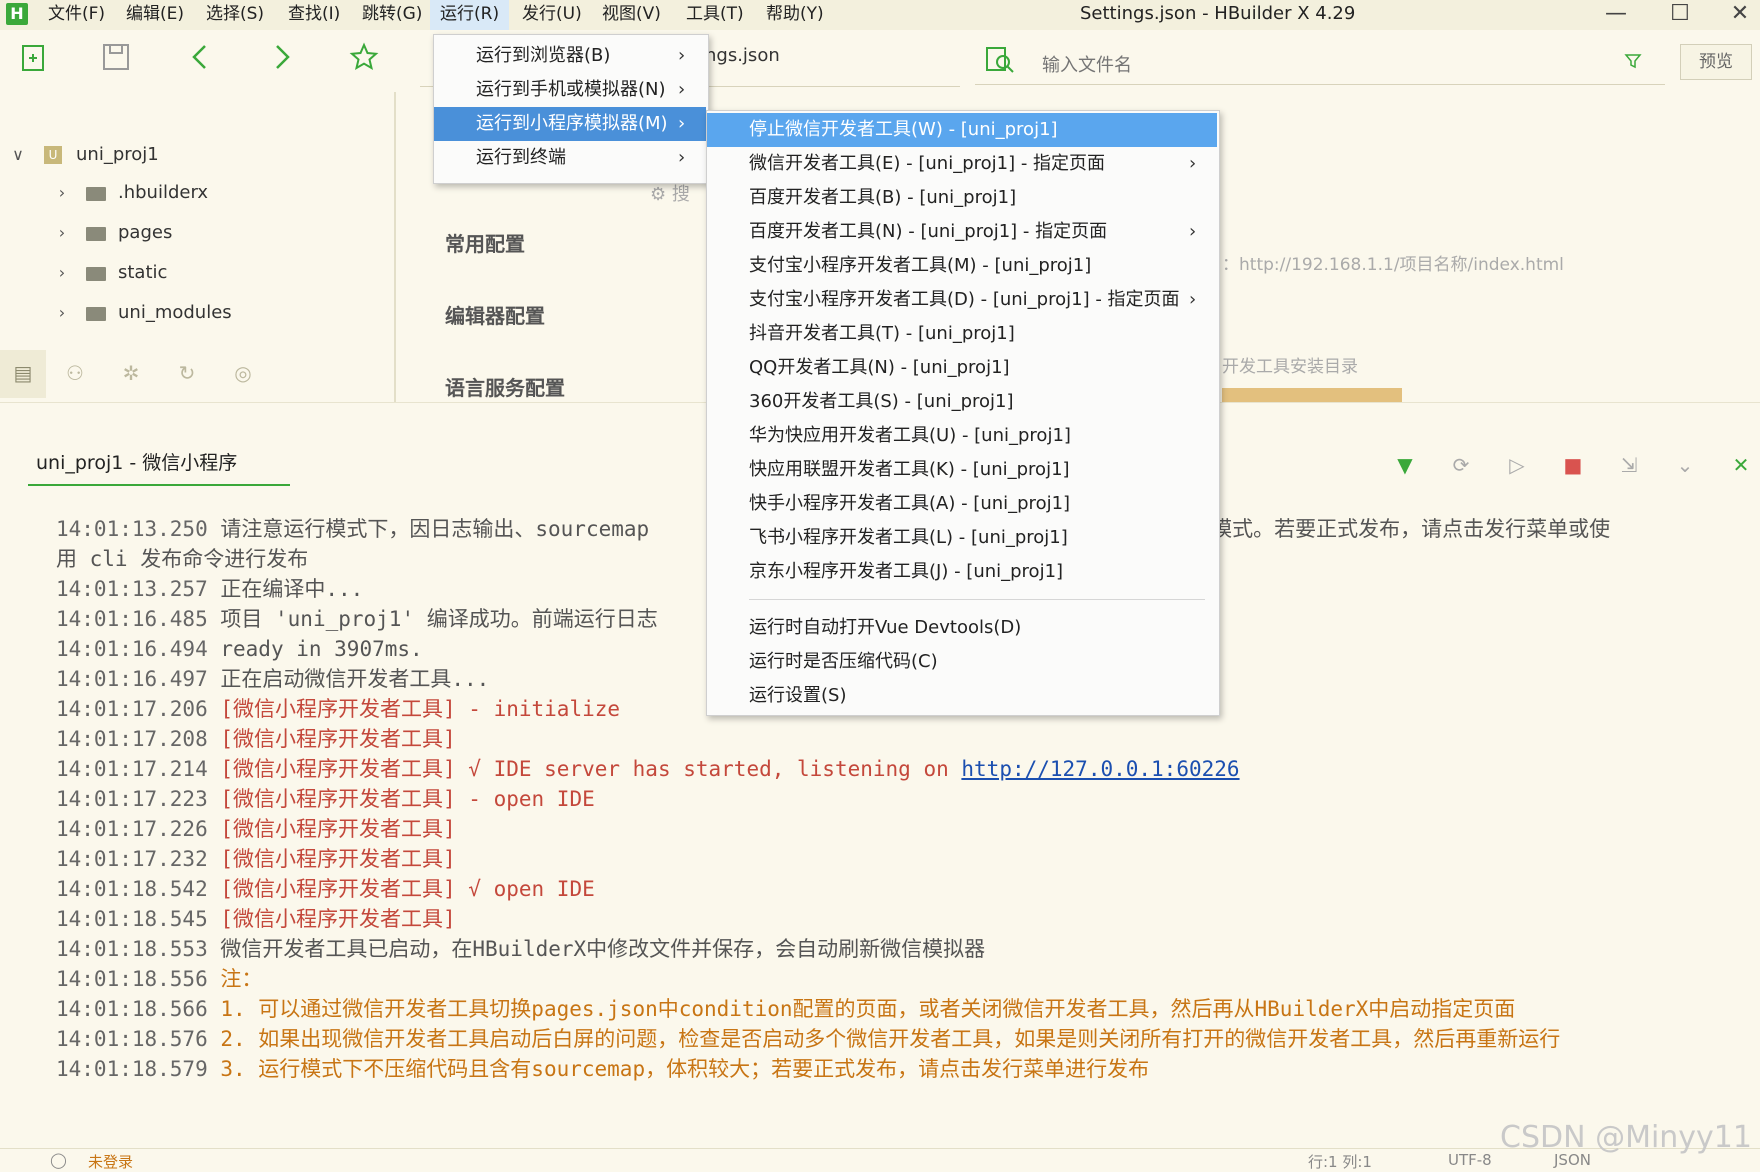  I want to click on chevron-down-icon: ⌄, so click(1685, 465).